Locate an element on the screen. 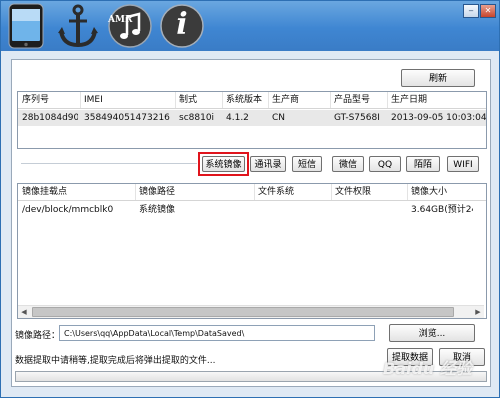 The height and width of the screenshot is (398, 500). tab-qq: QQ is located at coordinates (385, 164).